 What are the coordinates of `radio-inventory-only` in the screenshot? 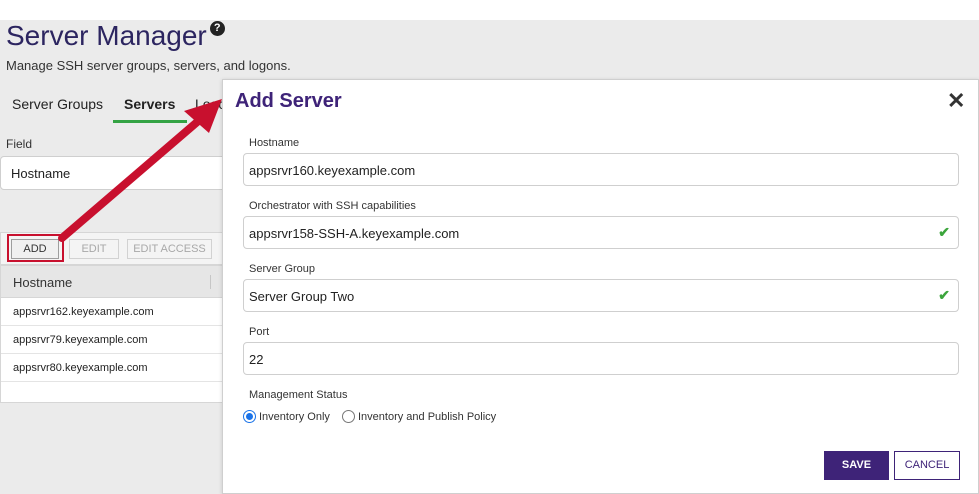 It's located at (249, 416).